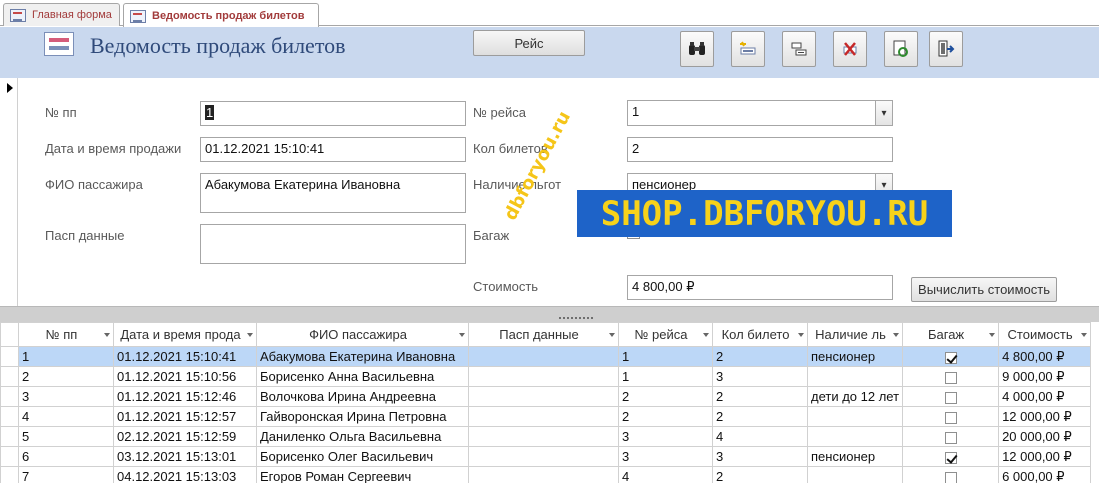 This screenshot has width=1099, height=483. What do you see at coordinates (362, 474) in the screenshot?
I see `table-cell: Егоров Роман Сергеевич` at bounding box center [362, 474].